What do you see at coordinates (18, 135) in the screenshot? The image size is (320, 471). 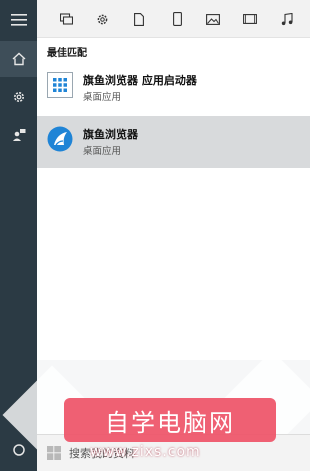 I see `feedback-icon` at bounding box center [18, 135].